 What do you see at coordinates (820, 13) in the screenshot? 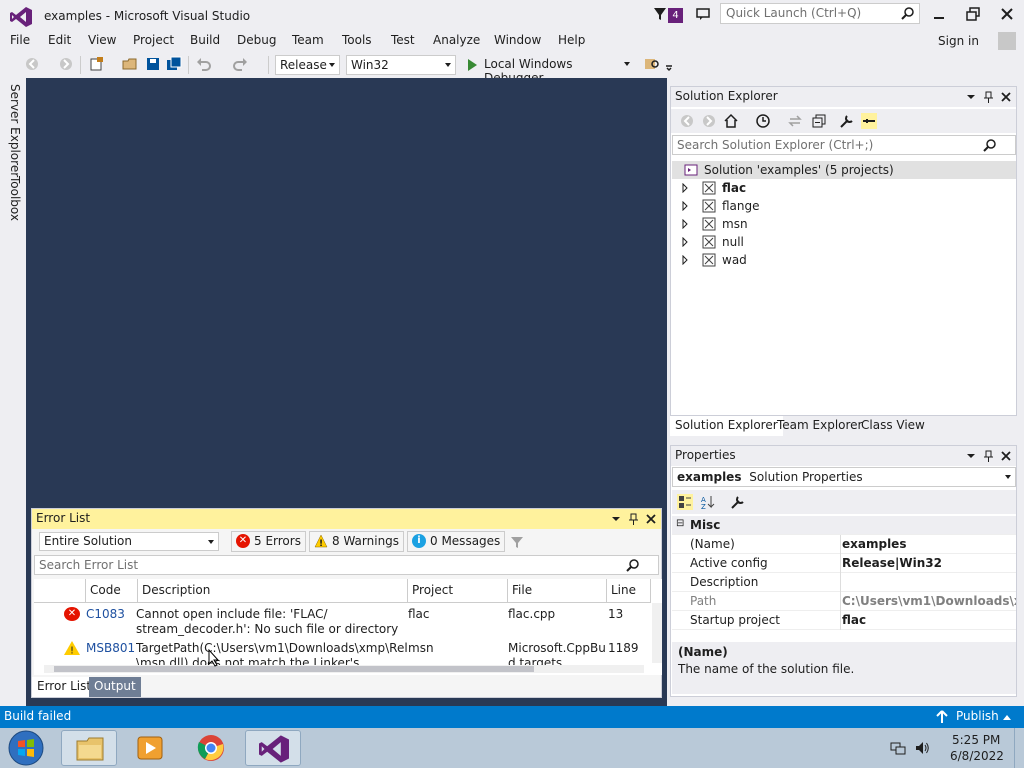
I see `quick-launch-input: Quick Launch (Ctrl+Q)` at bounding box center [820, 13].